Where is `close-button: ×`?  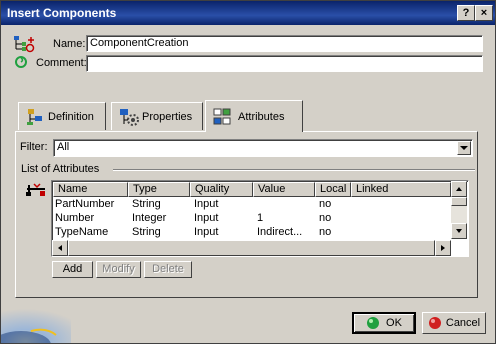 close-button: × is located at coordinates (484, 13).